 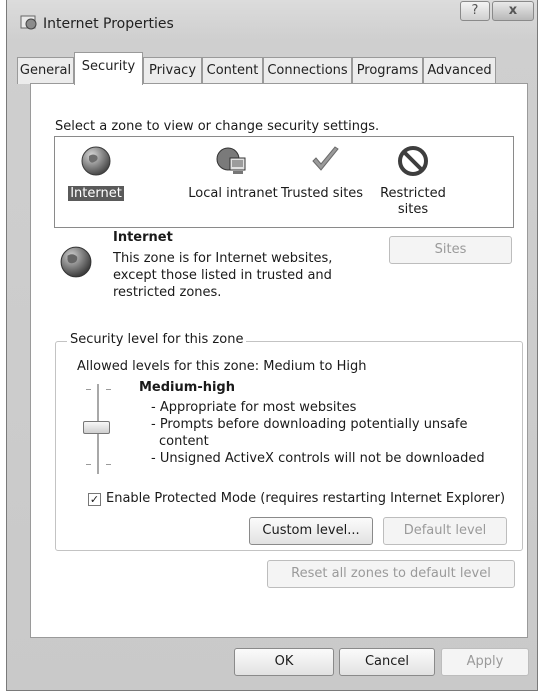 What do you see at coordinates (108, 24) in the screenshot?
I see `window-title: Internet Properties` at bounding box center [108, 24].